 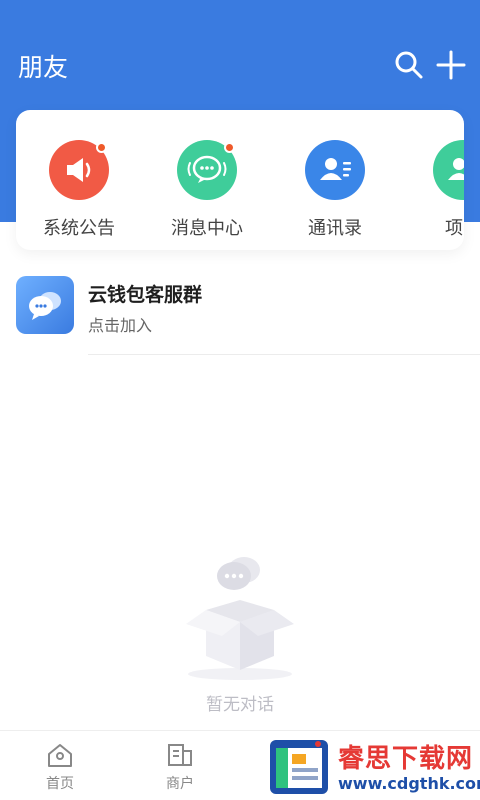 I want to click on empty-state-text: 暂无对话, so click(x=240, y=705).